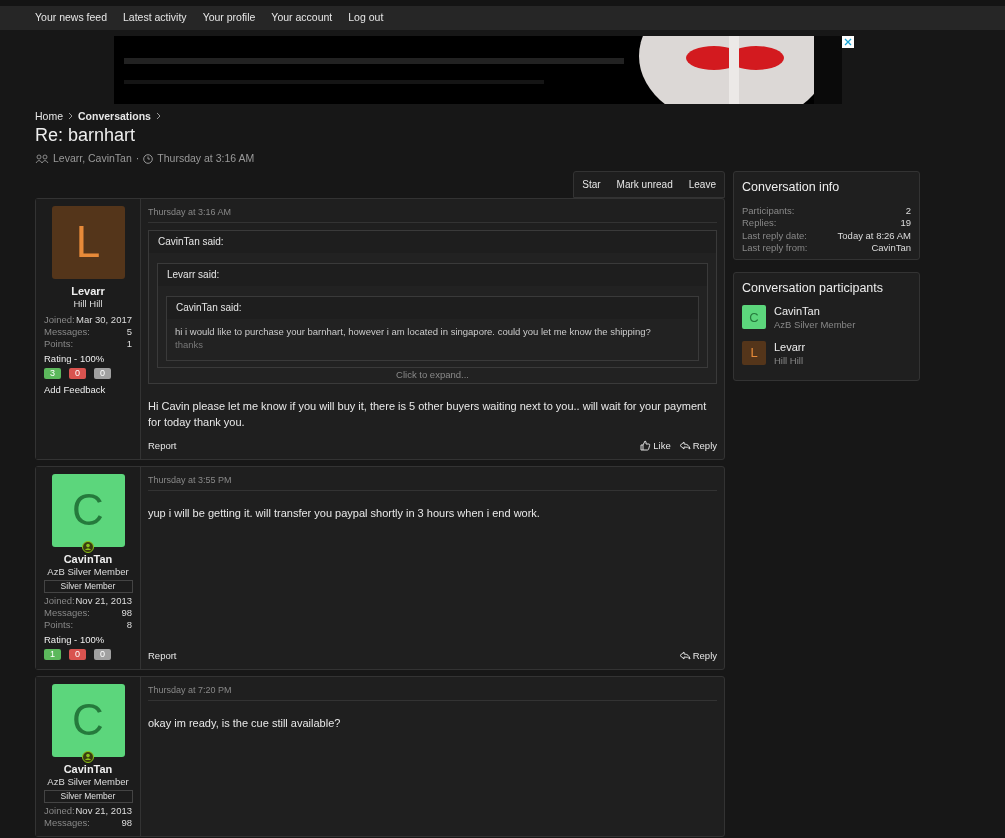  Describe the element at coordinates (790, 347) in the screenshot. I see `participant-name: Levarr` at that location.